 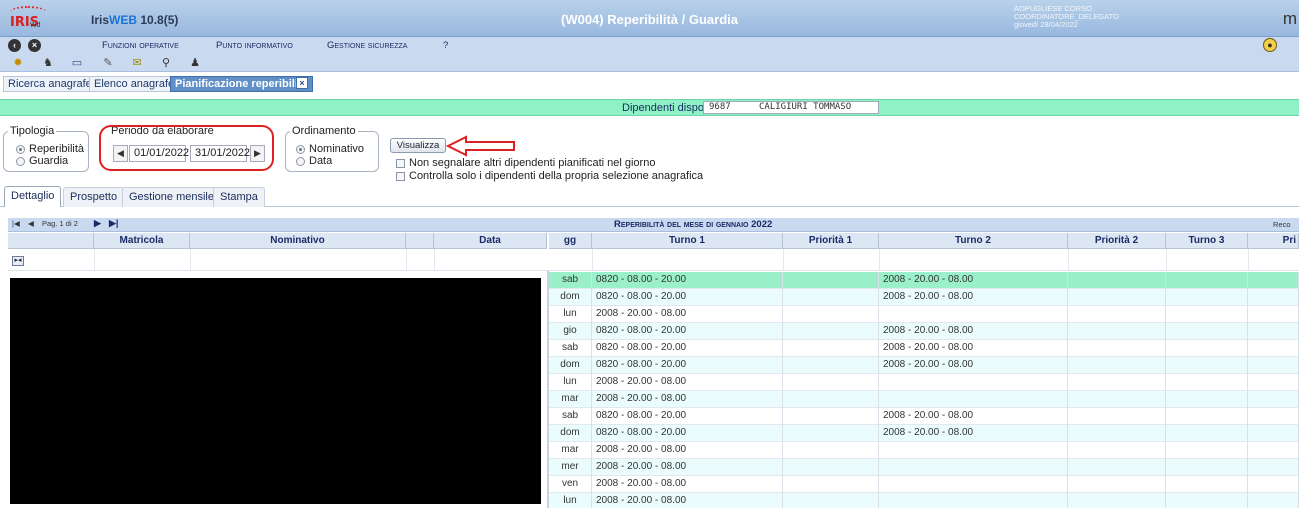 What do you see at coordinates (108, 63) in the screenshot?
I see `pen-icon: ✎` at bounding box center [108, 63].